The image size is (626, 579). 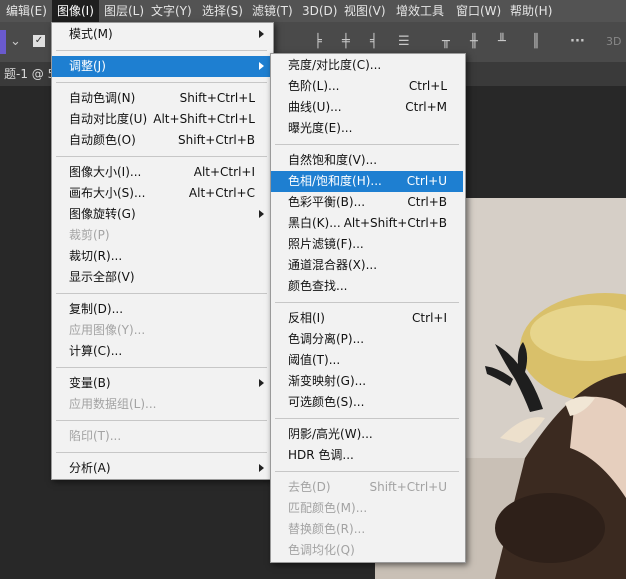 I want to click on adjust-menu-item: 去色(D) Shift+Ctrl+U, so click(x=367, y=487).